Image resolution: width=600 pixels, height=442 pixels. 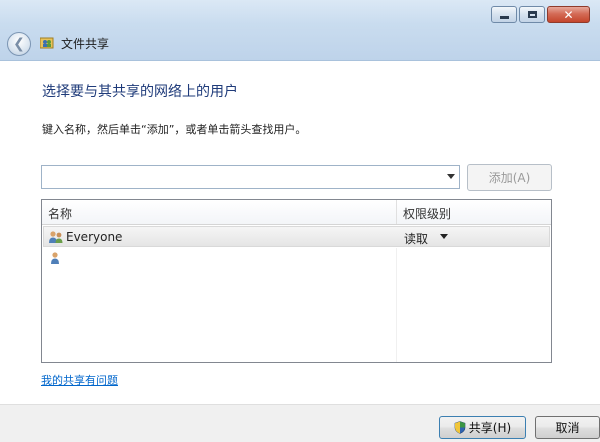 What do you see at coordinates (451, 176) in the screenshot?
I see `dropdown-arrow-icon` at bounding box center [451, 176].